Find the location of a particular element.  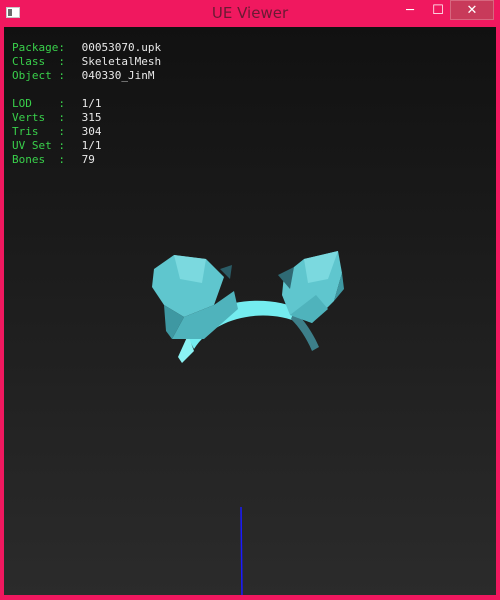

info-verts: Verts : 315 is located at coordinates (86, 118).